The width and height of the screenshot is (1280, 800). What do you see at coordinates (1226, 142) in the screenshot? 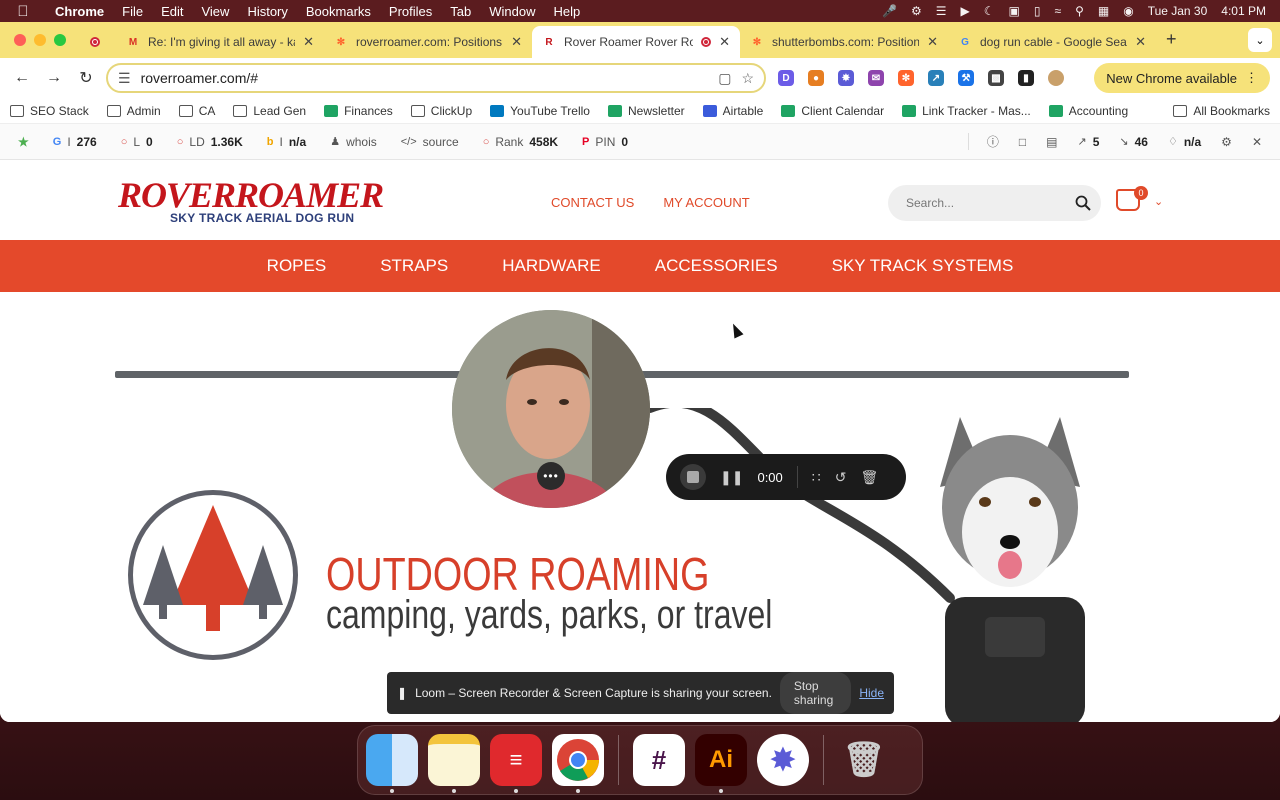
I see `settings-gear-icon: ⚙` at bounding box center [1226, 142].